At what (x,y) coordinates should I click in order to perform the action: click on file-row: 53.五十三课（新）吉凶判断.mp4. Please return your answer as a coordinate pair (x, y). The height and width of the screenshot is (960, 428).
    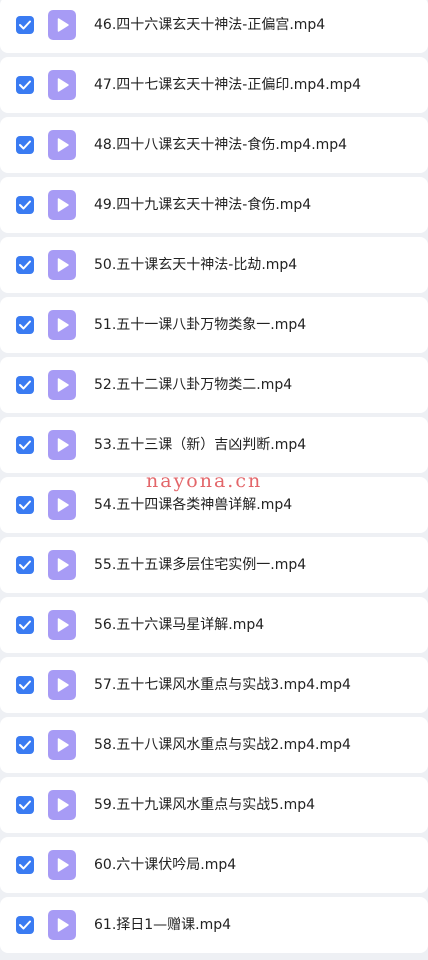
    Looking at the image, I should click on (214, 445).